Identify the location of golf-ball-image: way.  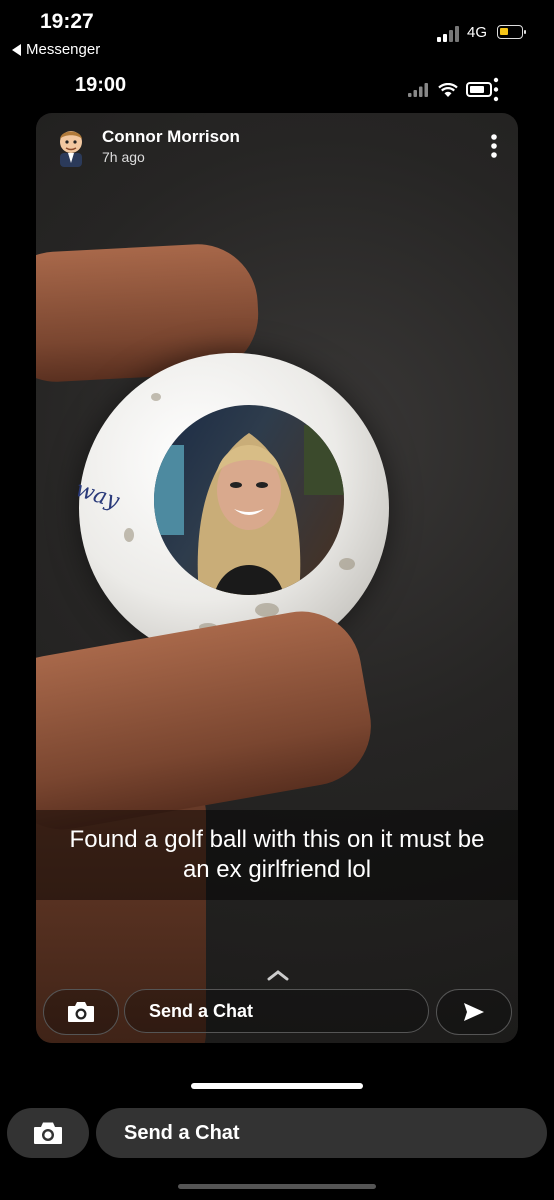
(230, 508).